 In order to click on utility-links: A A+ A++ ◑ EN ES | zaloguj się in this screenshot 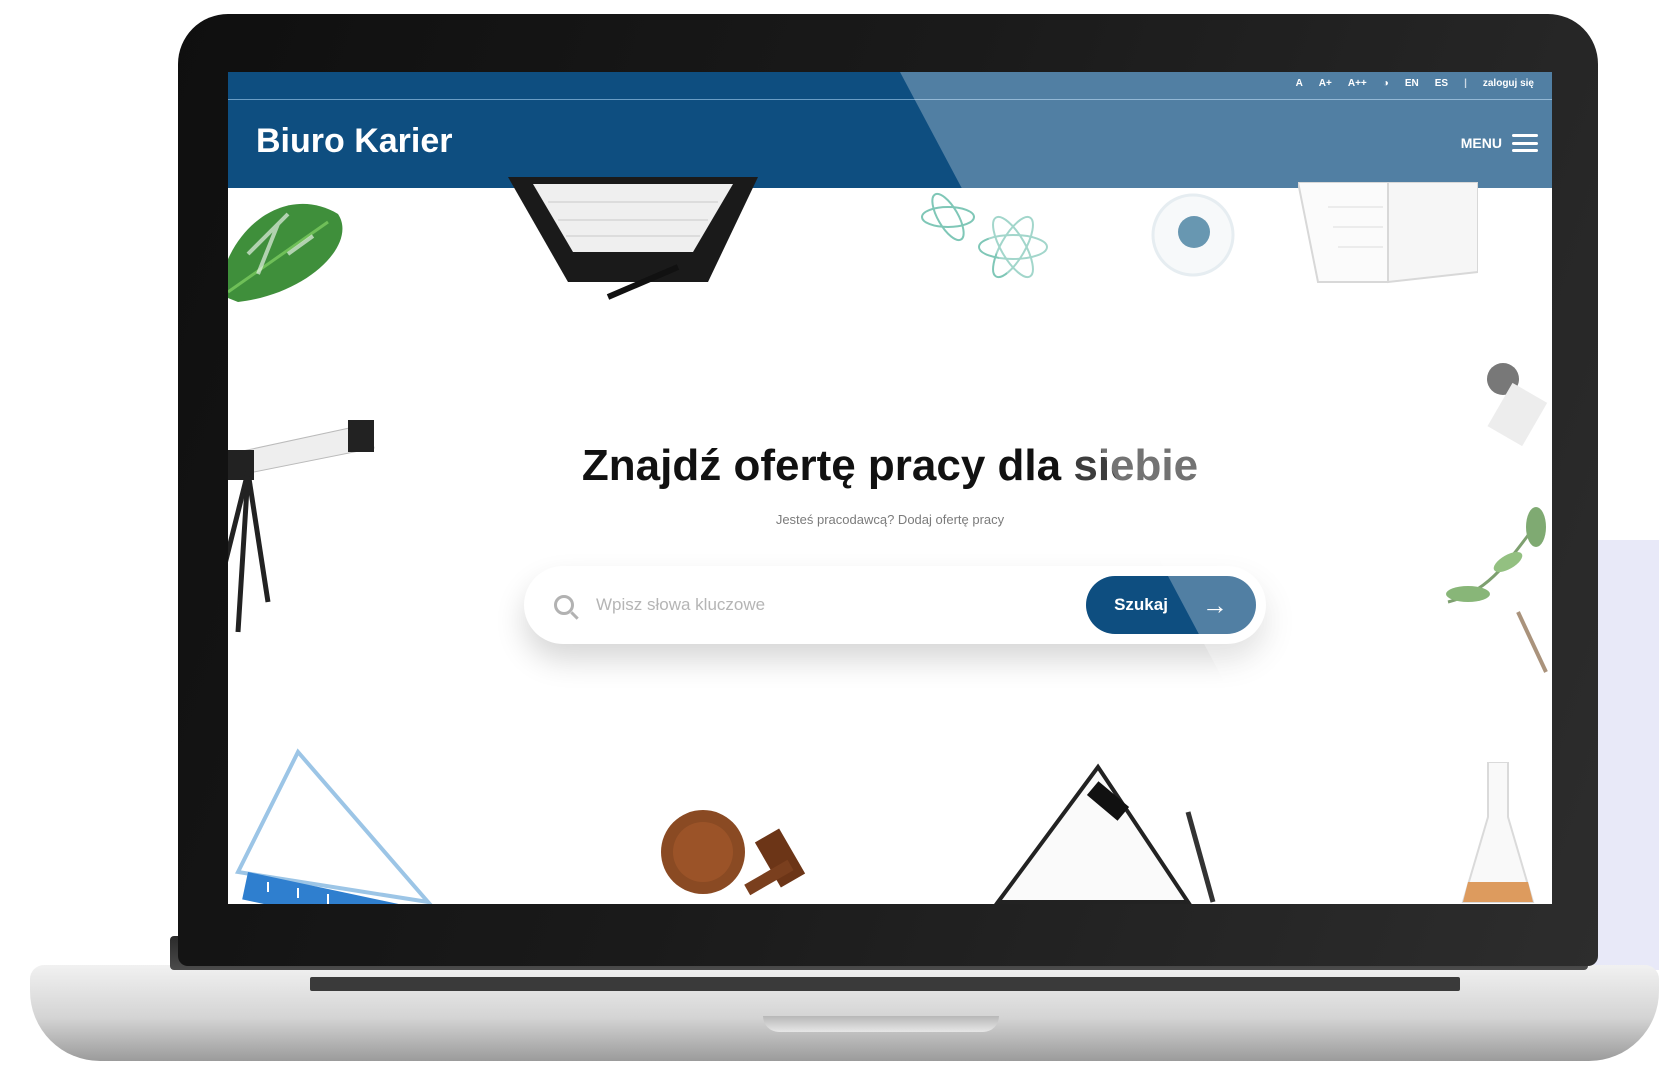, I will do `click(1415, 83)`.